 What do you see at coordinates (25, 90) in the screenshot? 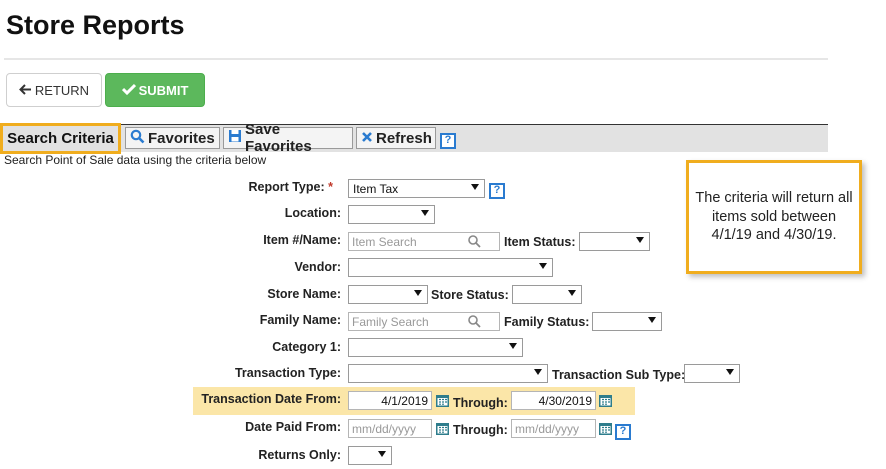
I see `arrow-left-icon` at bounding box center [25, 90].